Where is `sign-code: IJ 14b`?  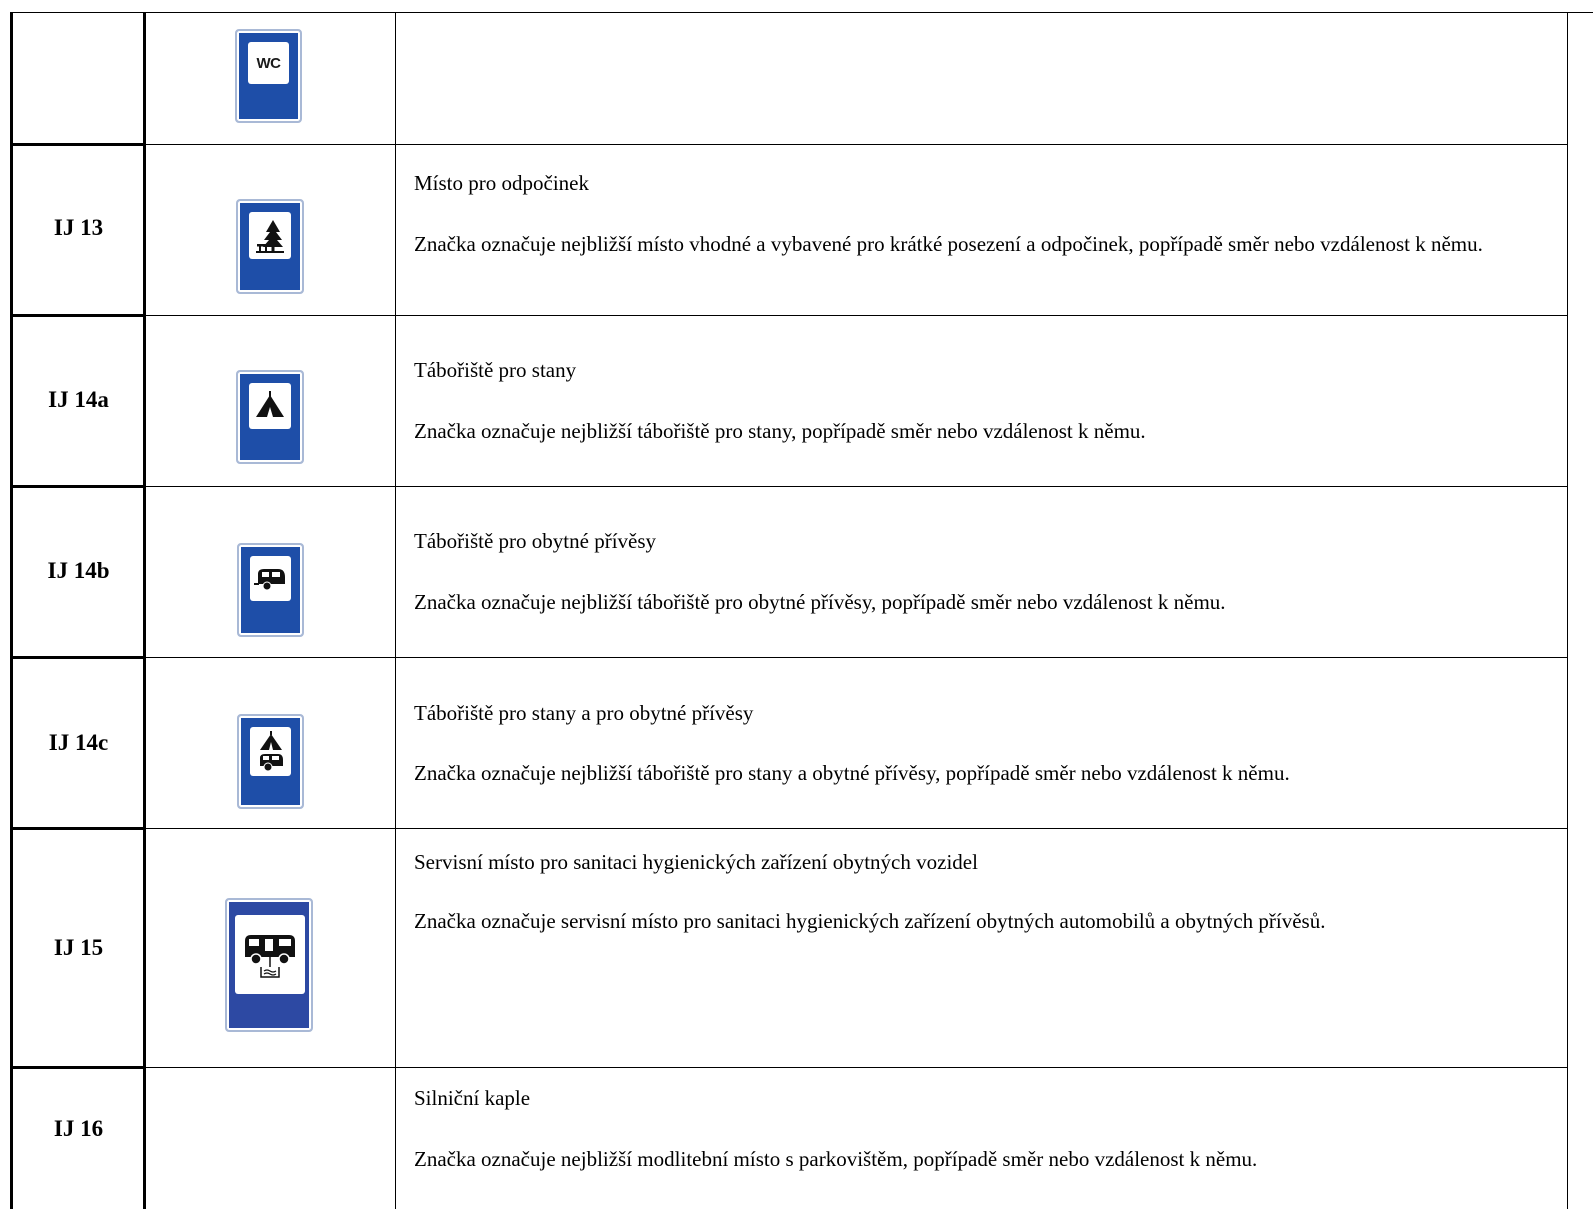
sign-code: IJ 14b is located at coordinates (78, 570).